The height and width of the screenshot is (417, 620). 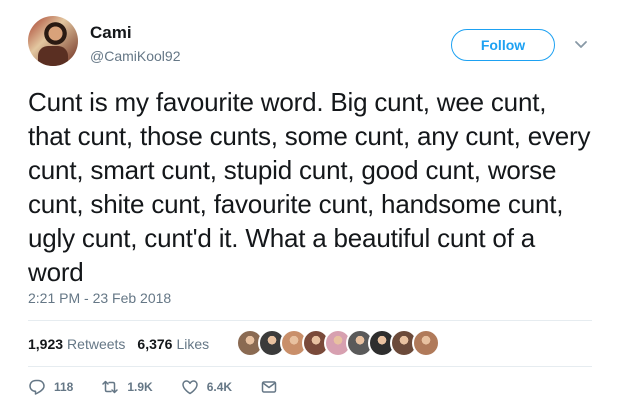 I want to click on likes-count: 6,376, so click(x=155, y=344).